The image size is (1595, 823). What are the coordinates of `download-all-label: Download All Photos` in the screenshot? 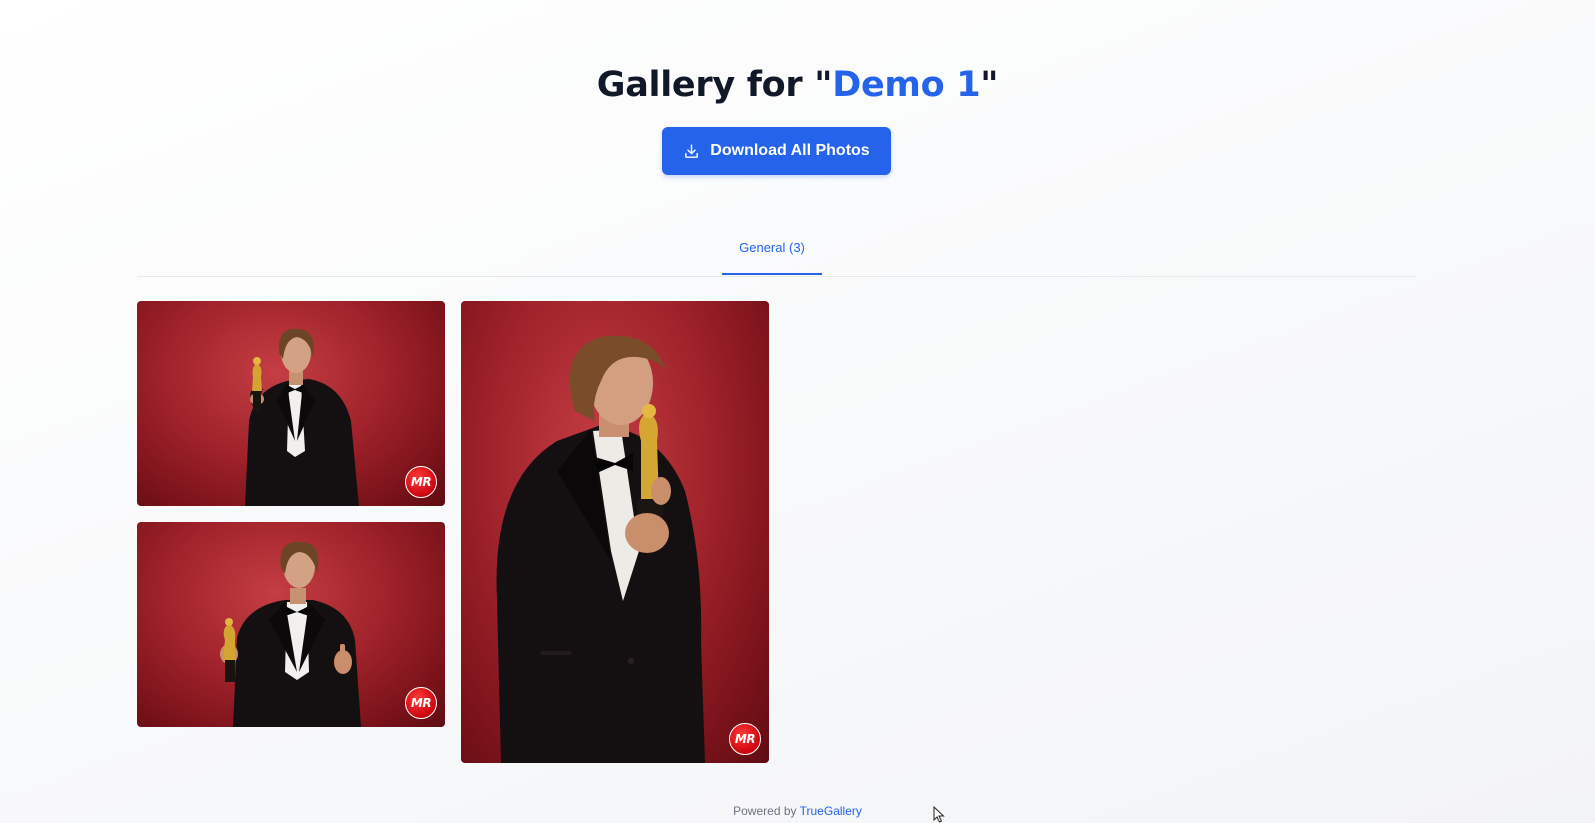 It's located at (790, 150).